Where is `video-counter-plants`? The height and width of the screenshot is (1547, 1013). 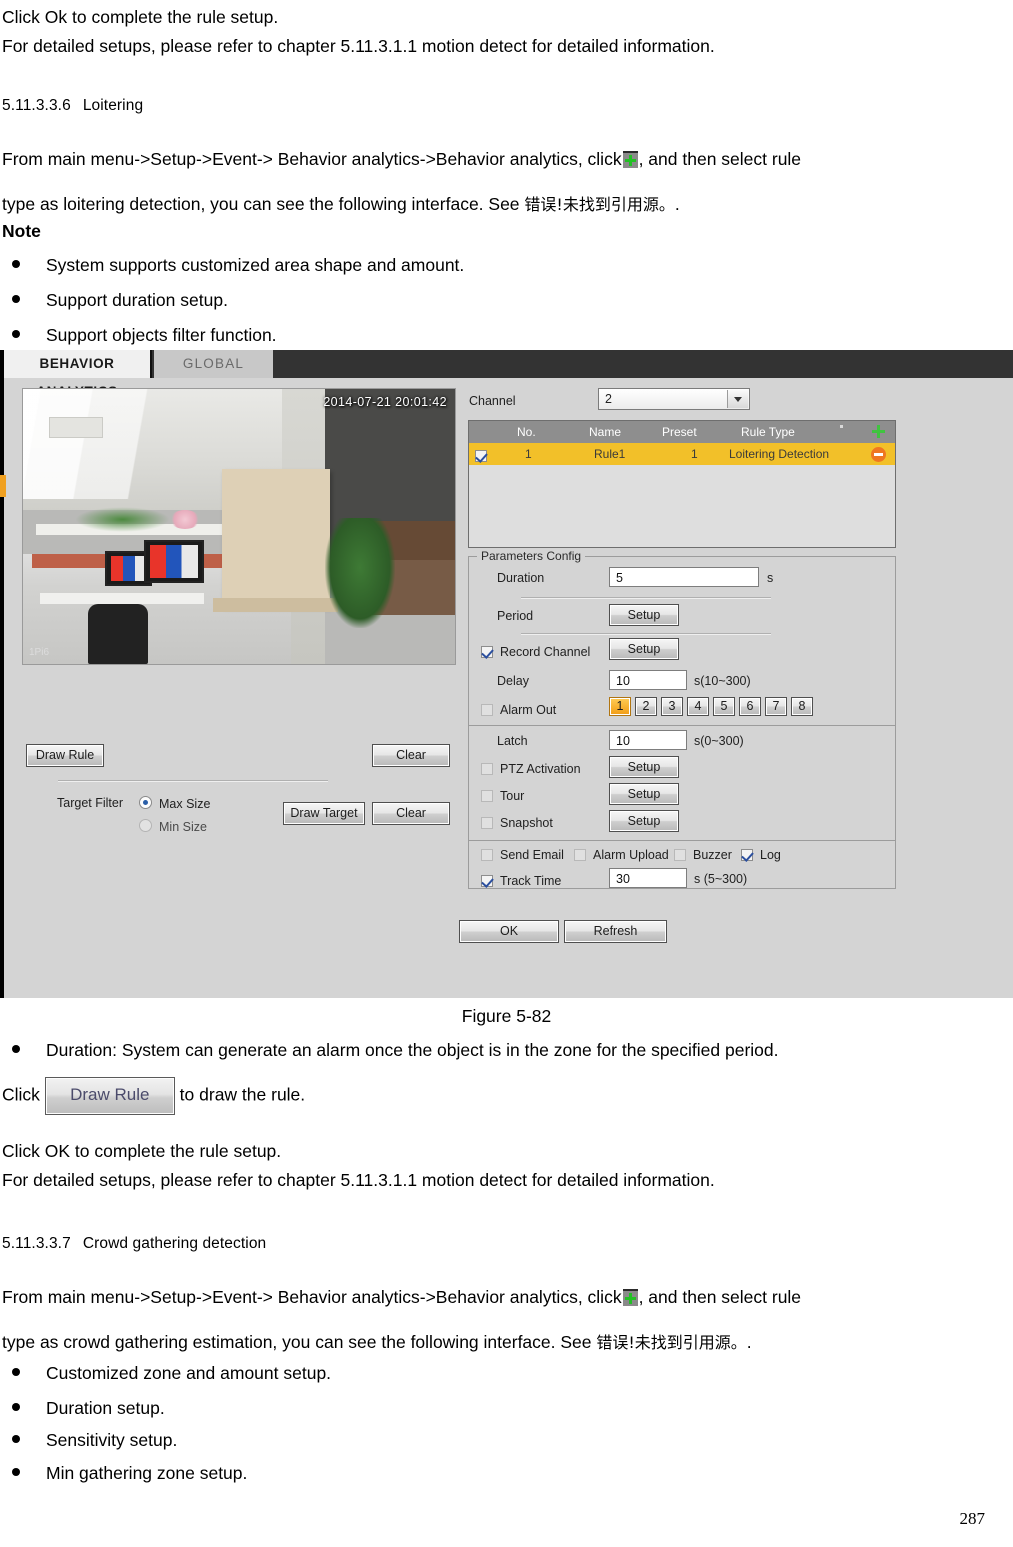
video-counter-plants is located at coordinates (122, 519).